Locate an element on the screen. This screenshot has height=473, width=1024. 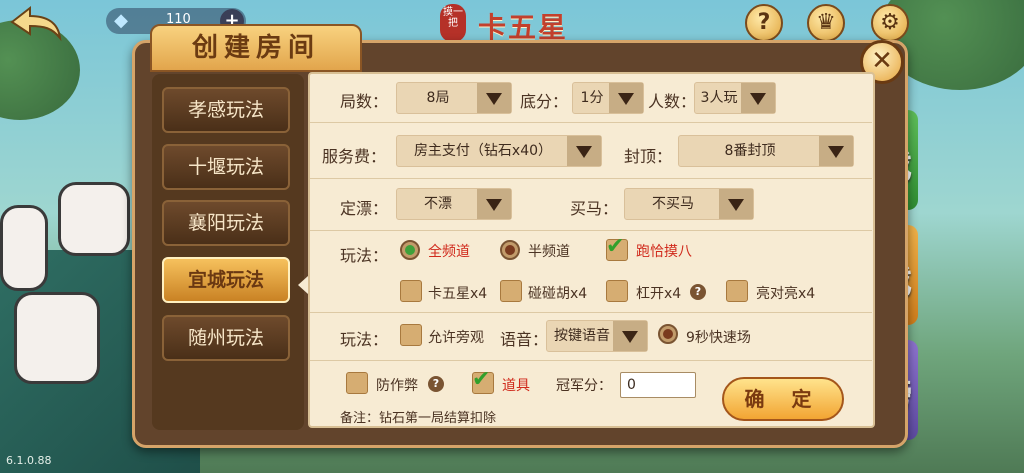
question-icon: ? is located at coordinates (764, 23).